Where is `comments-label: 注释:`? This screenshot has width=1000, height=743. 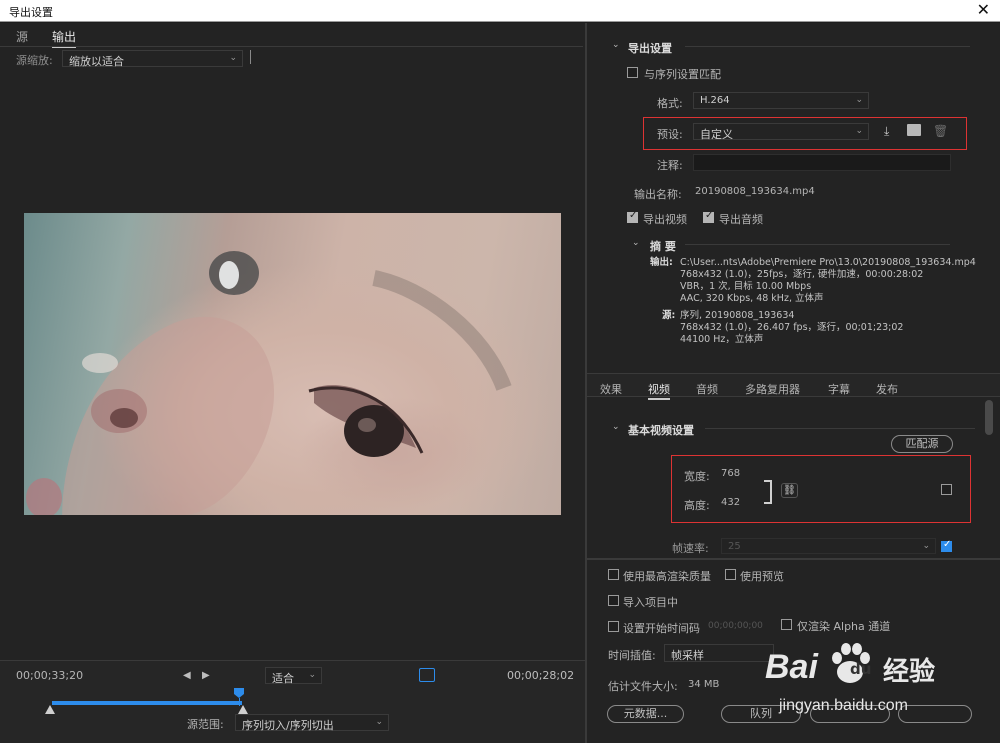 comments-label: 注释: is located at coordinates (670, 165).